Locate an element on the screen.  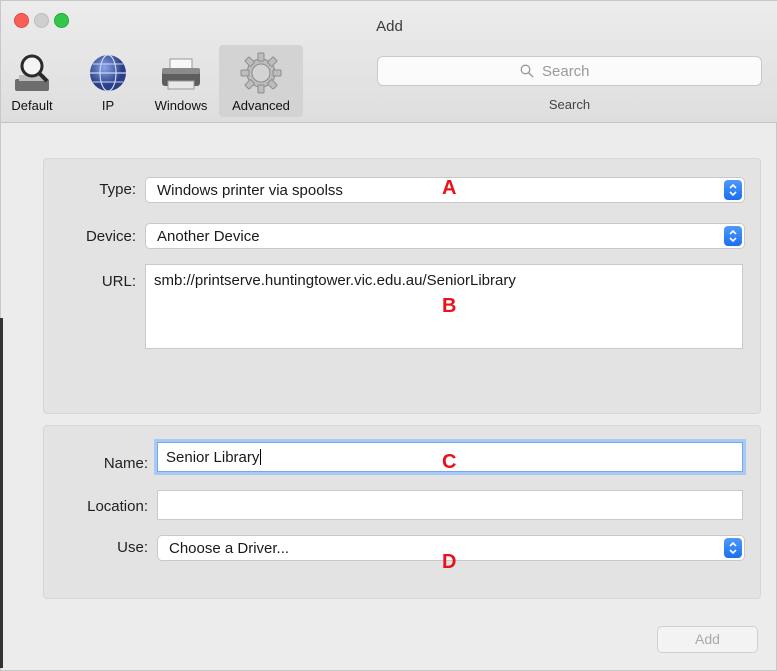
annotation-c: C is located at coordinates (449, 462).